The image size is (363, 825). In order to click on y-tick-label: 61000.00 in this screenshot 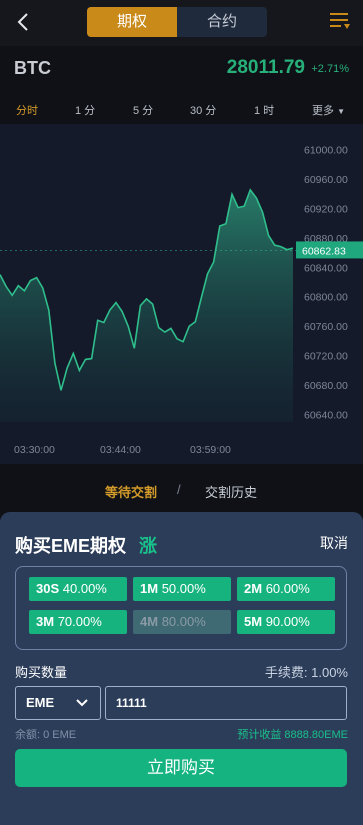, I will do `click(326, 150)`.